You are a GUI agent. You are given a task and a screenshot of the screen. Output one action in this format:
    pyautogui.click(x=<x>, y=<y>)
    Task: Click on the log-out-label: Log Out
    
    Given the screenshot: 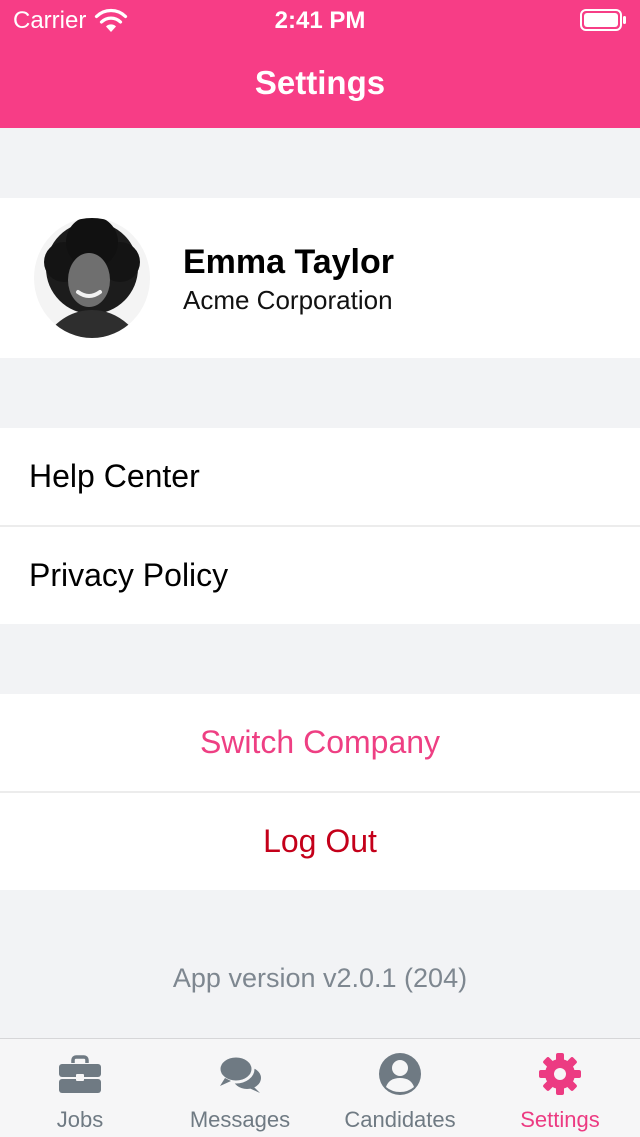 What is the action you would take?
    pyautogui.click(x=320, y=841)
    